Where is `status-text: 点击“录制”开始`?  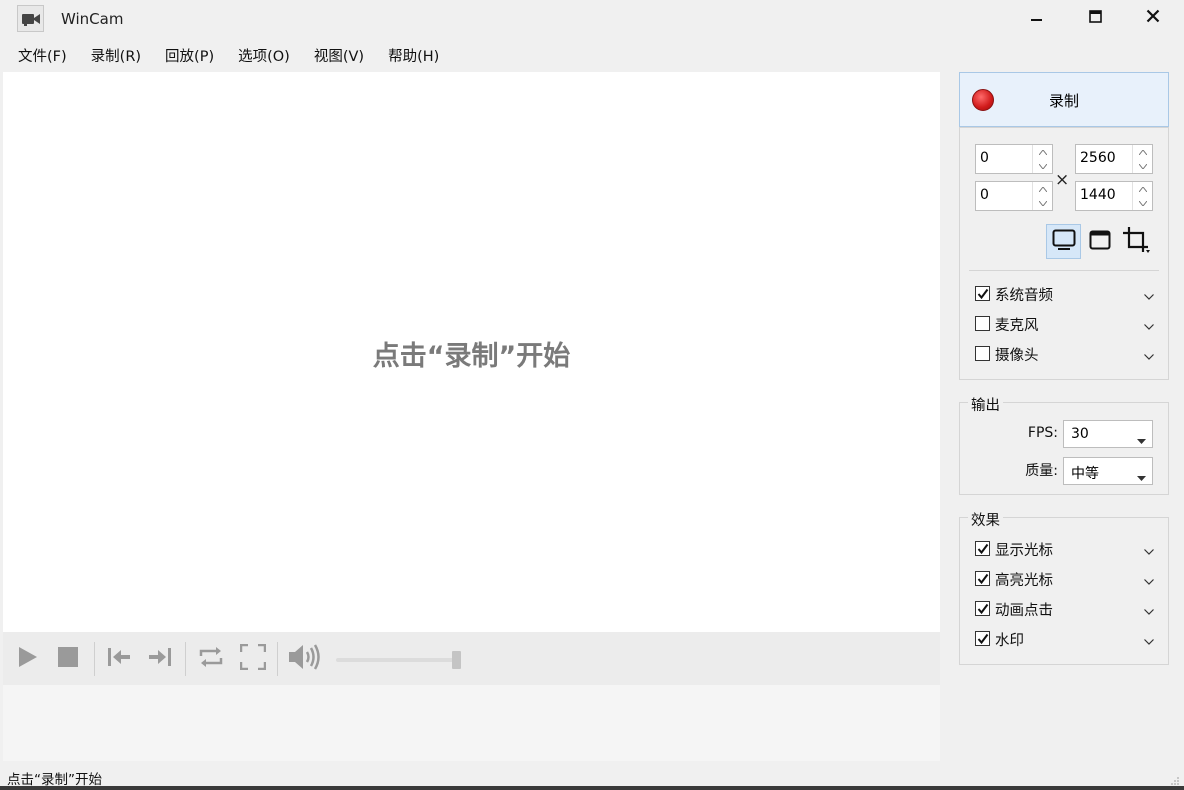 status-text: 点击“录制”开始 is located at coordinates (54, 780).